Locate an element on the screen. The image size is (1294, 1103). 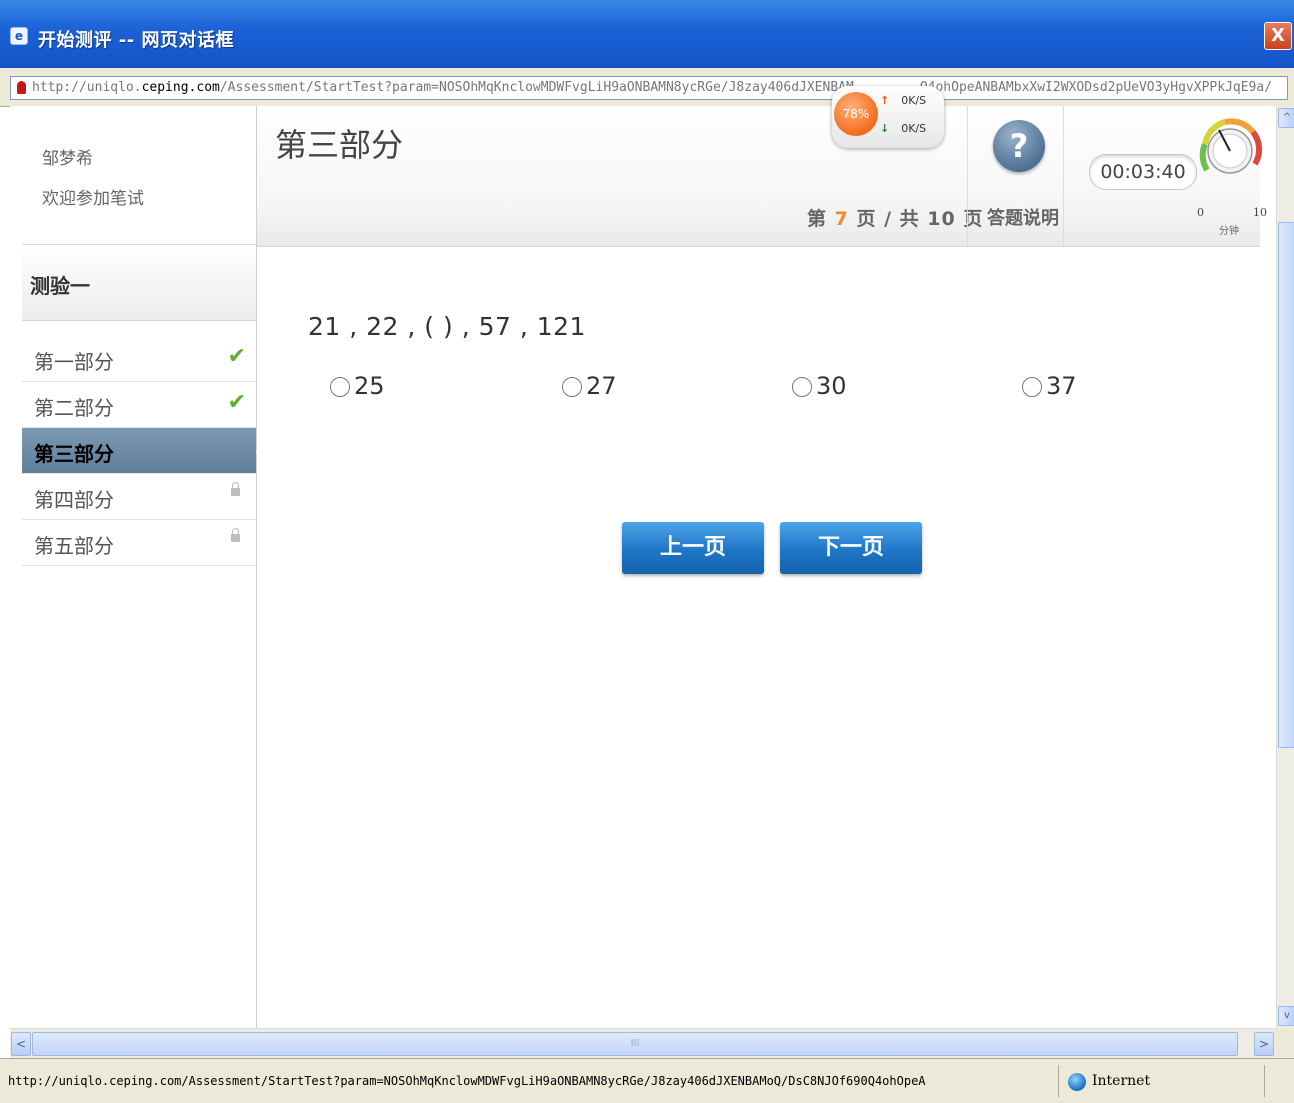
section-label: 第四部分 is located at coordinates (74, 500).